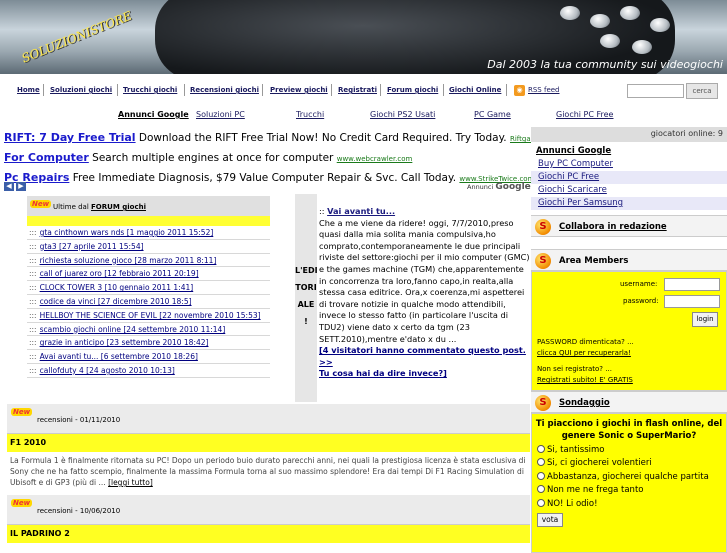  Describe the element at coordinates (46, 157) in the screenshot. I see `ad-title: For Computer` at that location.